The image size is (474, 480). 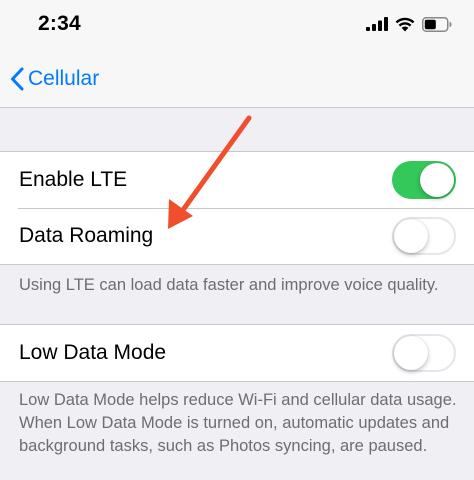 What do you see at coordinates (437, 24) in the screenshot?
I see `battery-icon` at bounding box center [437, 24].